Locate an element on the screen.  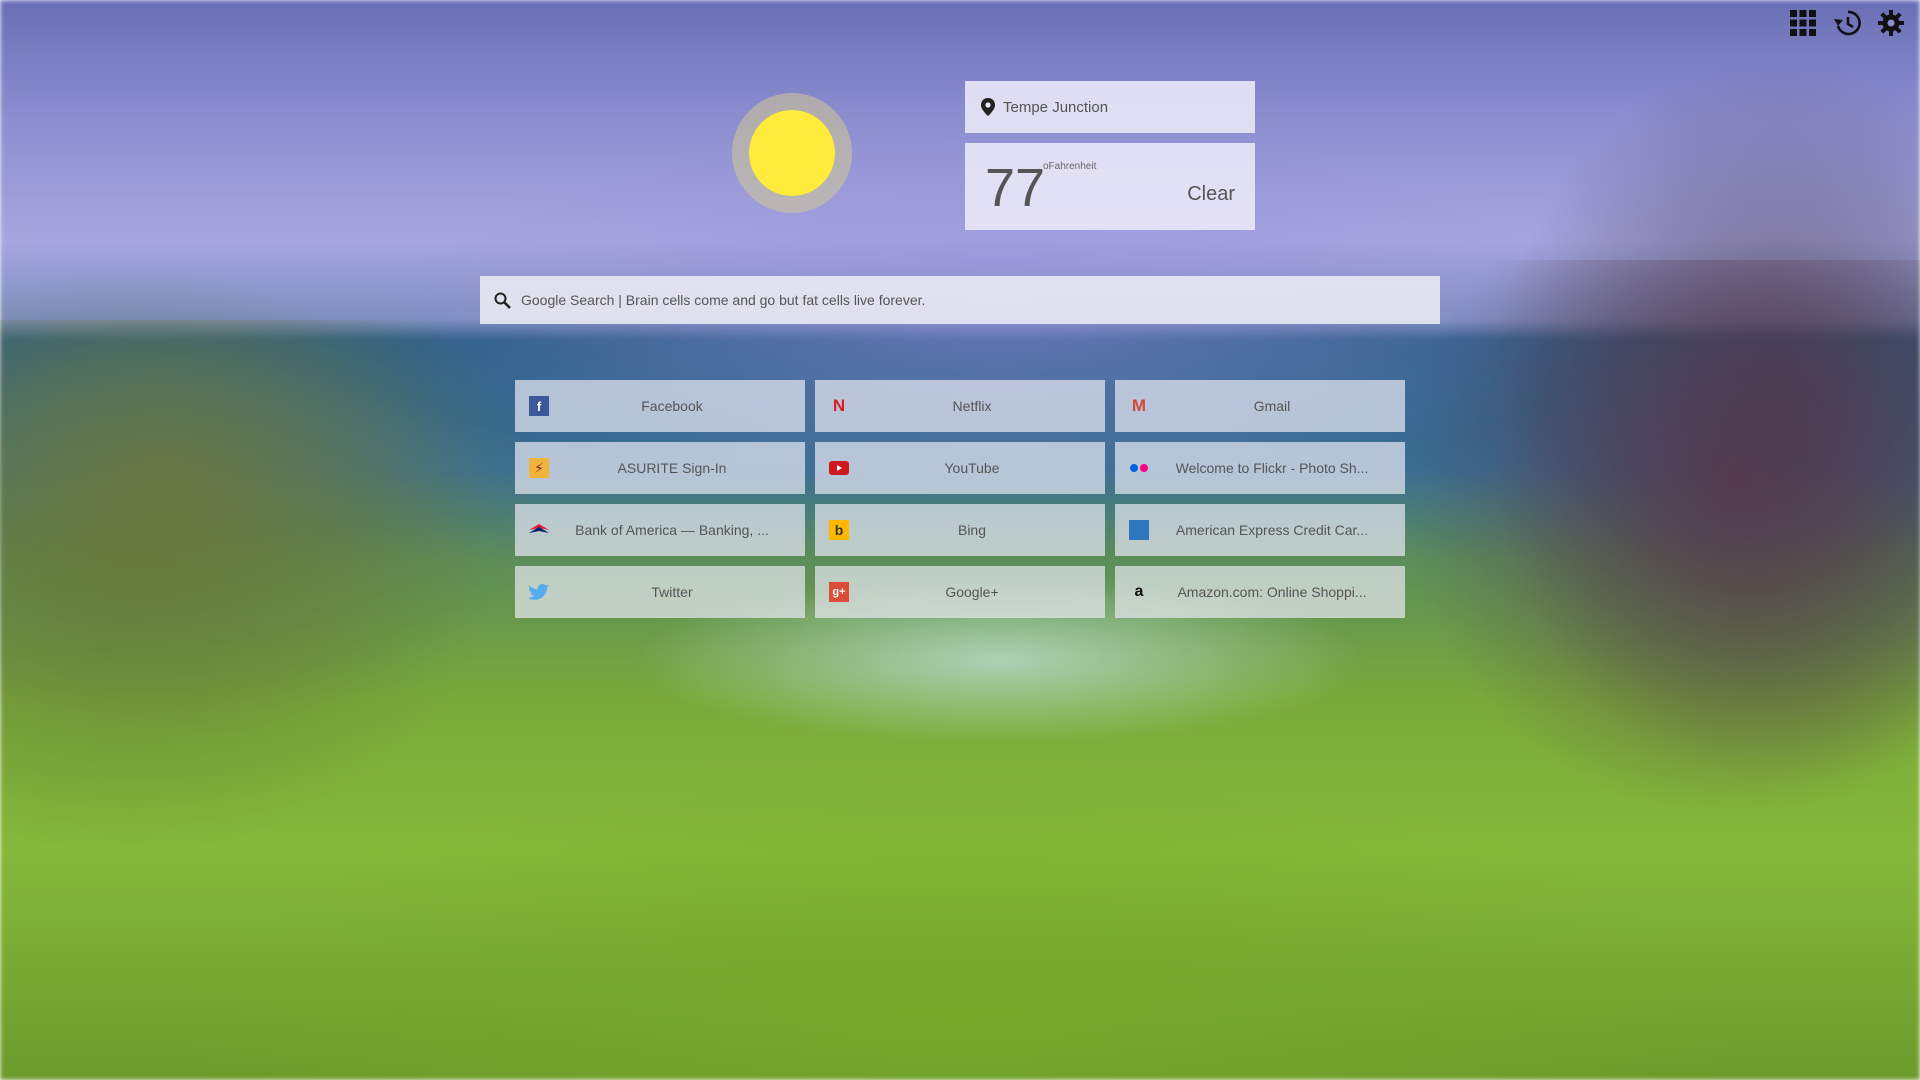
location-text: Tempe Junction is located at coordinates (1056, 107).